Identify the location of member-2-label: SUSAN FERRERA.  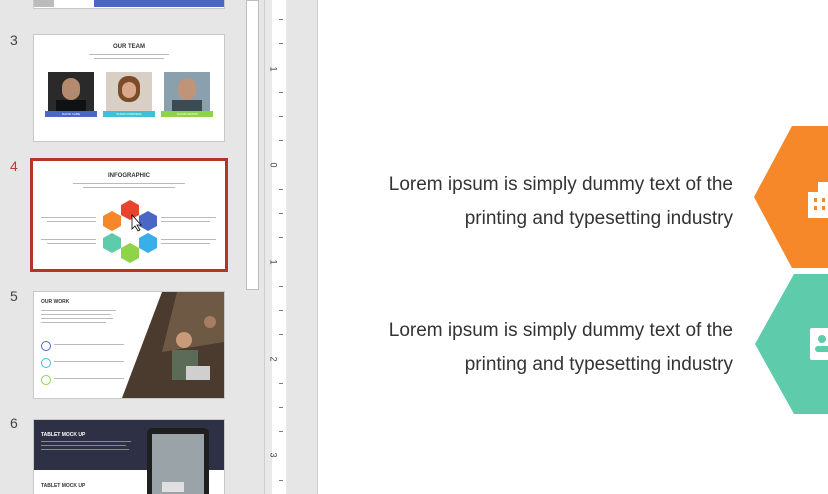
(129, 114).